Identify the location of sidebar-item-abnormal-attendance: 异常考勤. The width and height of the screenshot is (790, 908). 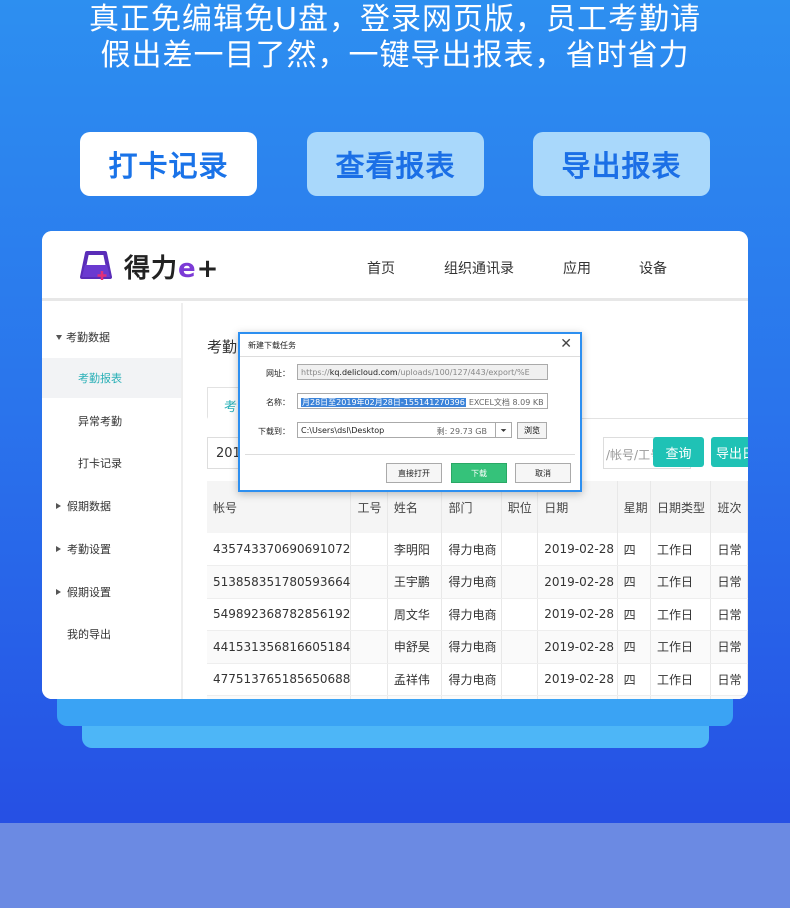
(111, 421).